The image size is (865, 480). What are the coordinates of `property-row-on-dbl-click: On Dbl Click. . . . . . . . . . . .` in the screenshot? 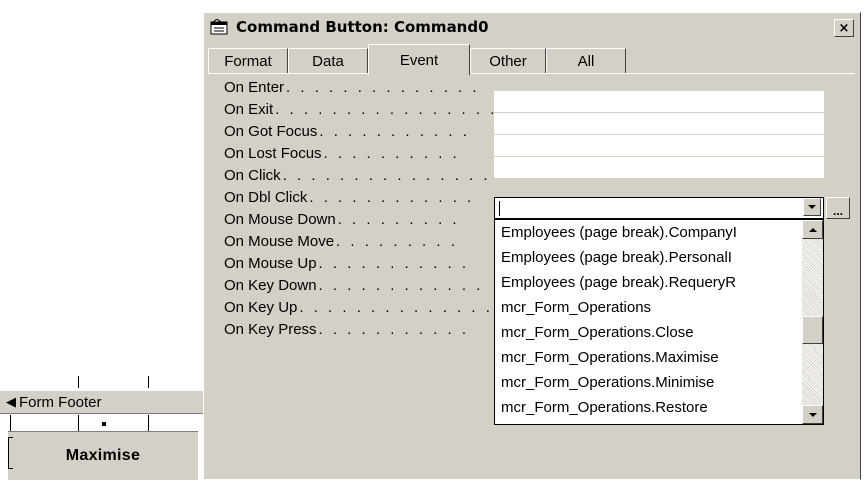 It's located at (359, 197).